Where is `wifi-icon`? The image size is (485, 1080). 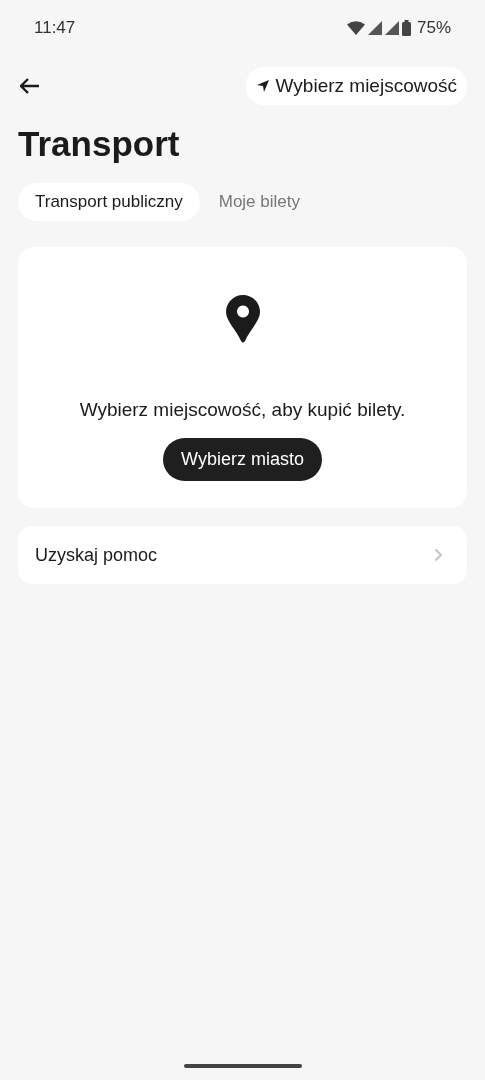 wifi-icon is located at coordinates (355, 28).